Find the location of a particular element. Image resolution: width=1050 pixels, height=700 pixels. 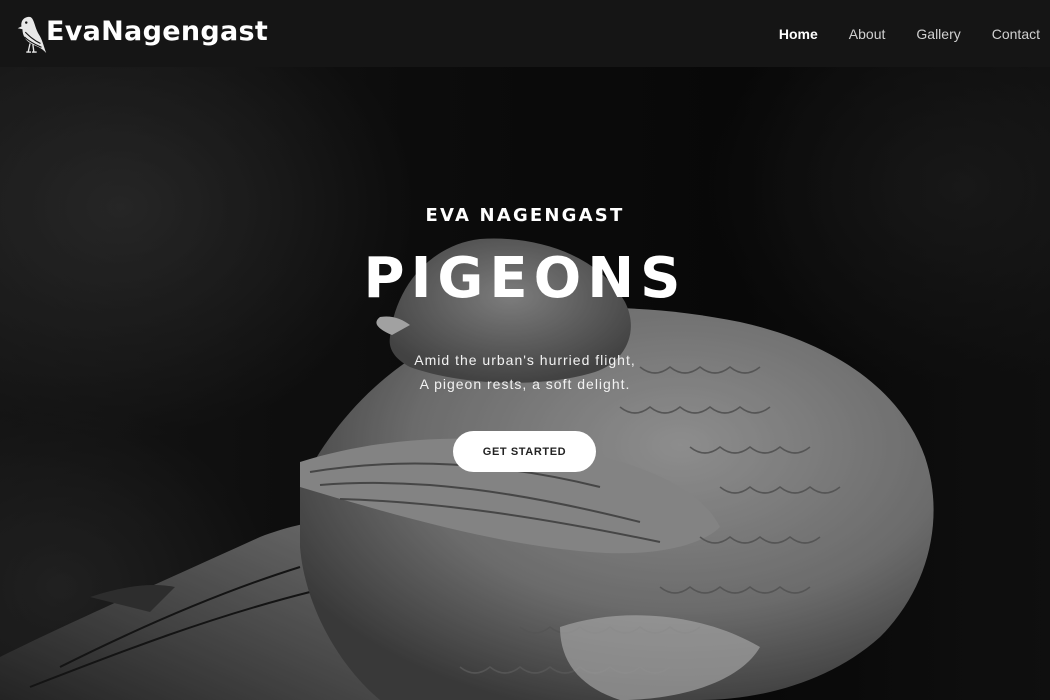

nav-item: About is located at coordinates (852, 34).